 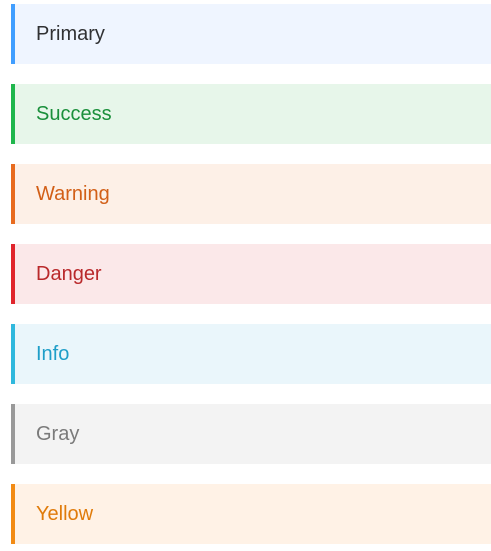 I want to click on alert-primary: Primary, so click(x=251, y=34).